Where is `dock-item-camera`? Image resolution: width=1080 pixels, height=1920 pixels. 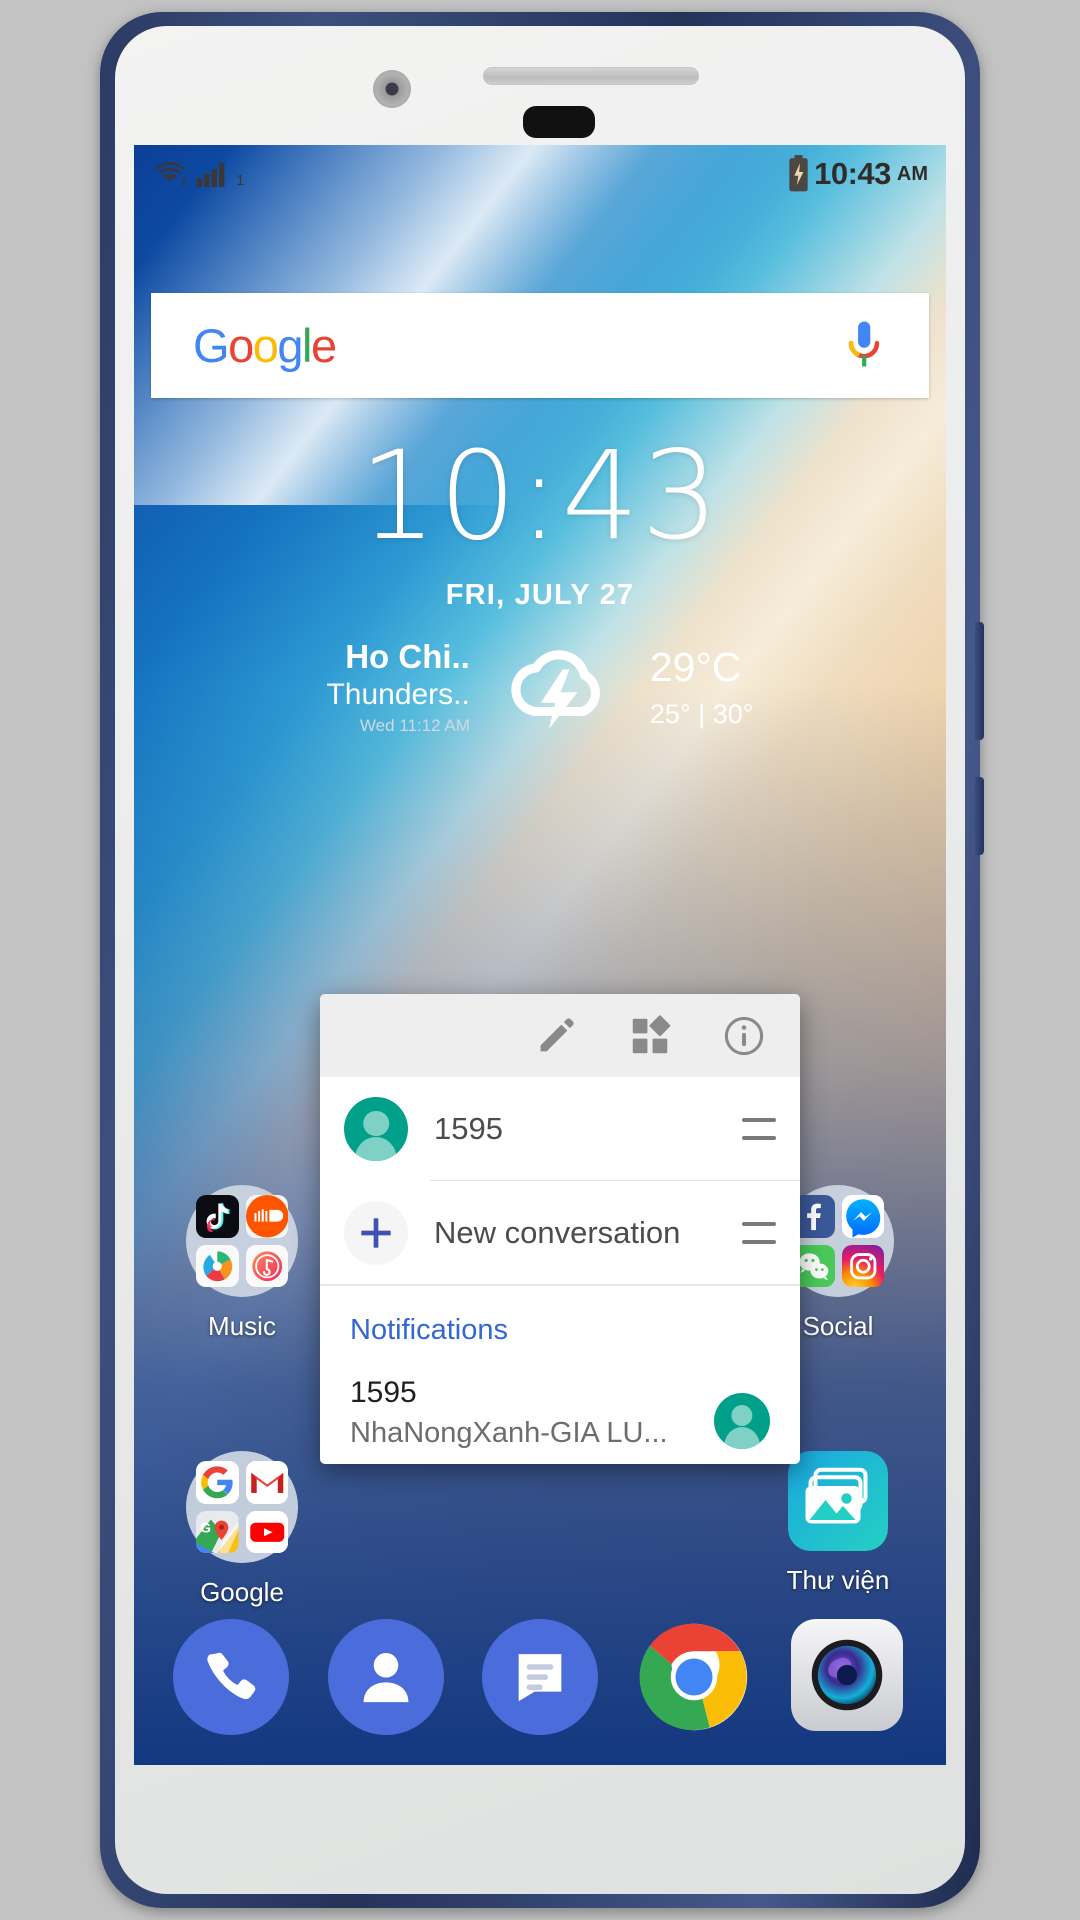 dock-item-camera is located at coordinates (848, 1677).